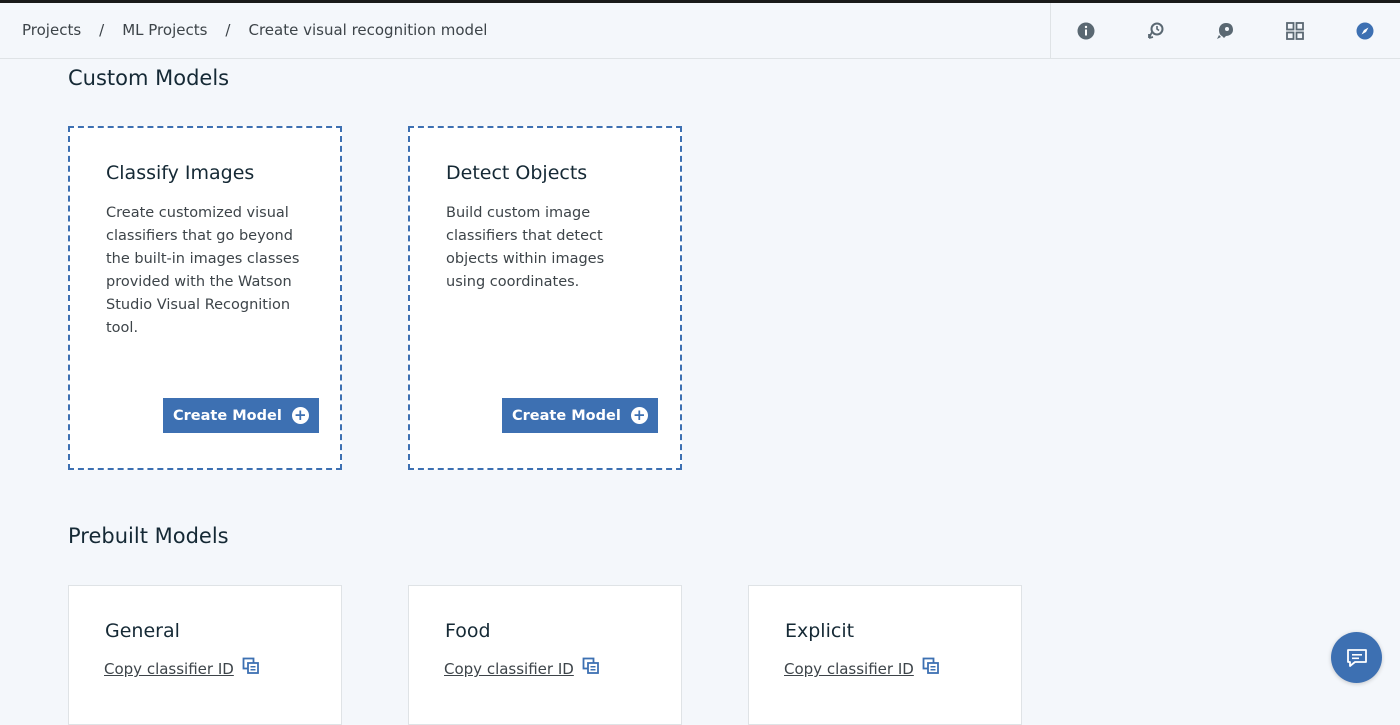 The width and height of the screenshot is (1400, 725). I want to click on info-icon, so click(1086, 30).